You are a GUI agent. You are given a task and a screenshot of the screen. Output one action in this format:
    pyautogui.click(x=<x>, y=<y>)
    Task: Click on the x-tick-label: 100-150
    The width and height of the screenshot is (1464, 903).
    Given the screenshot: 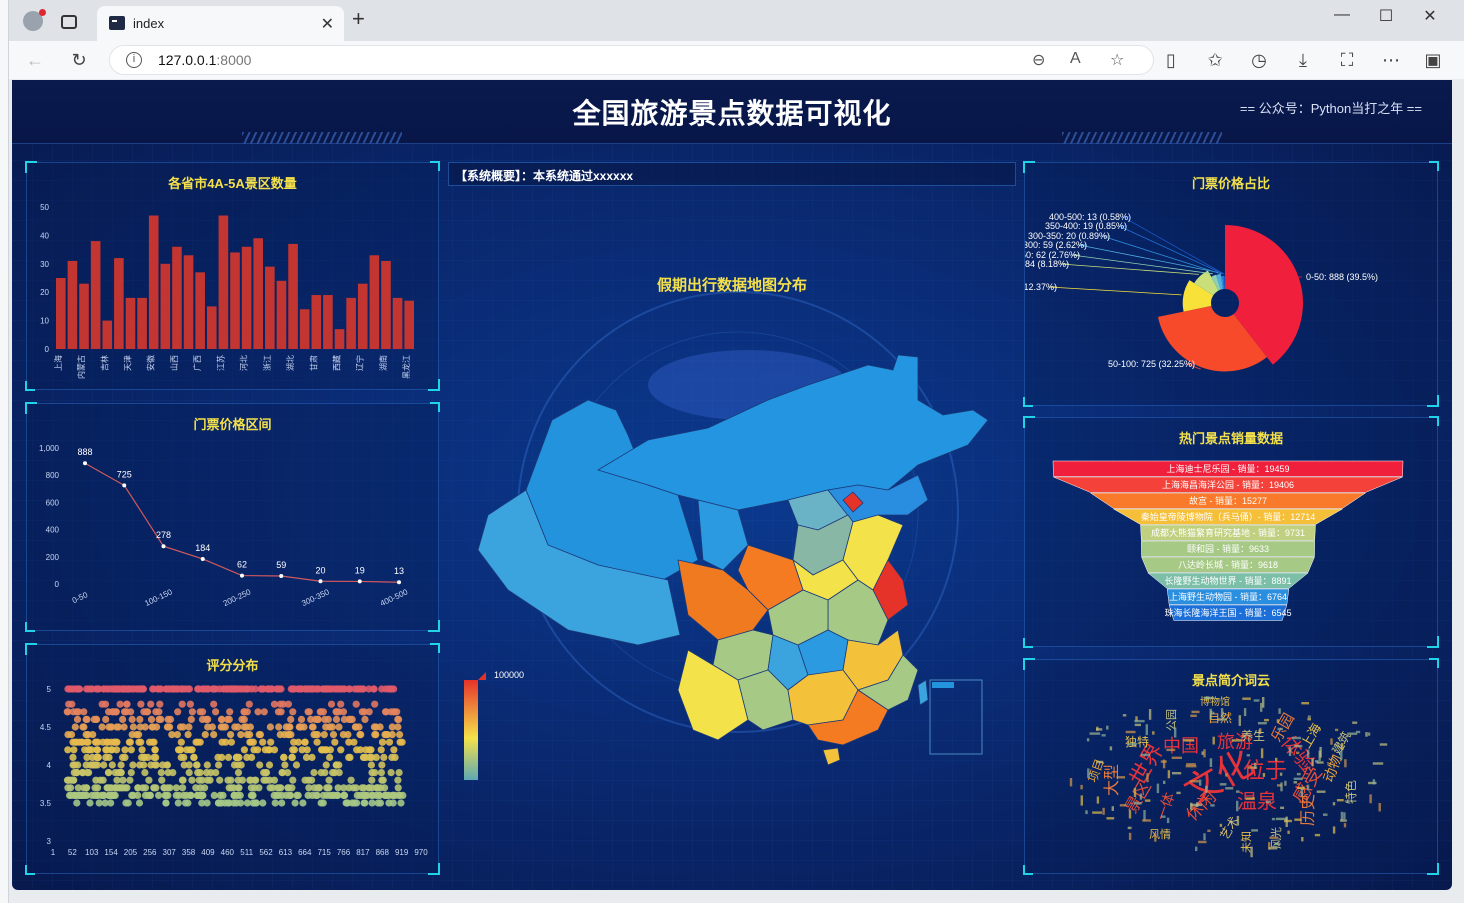 What is the action you would take?
    pyautogui.click(x=158, y=597)
    